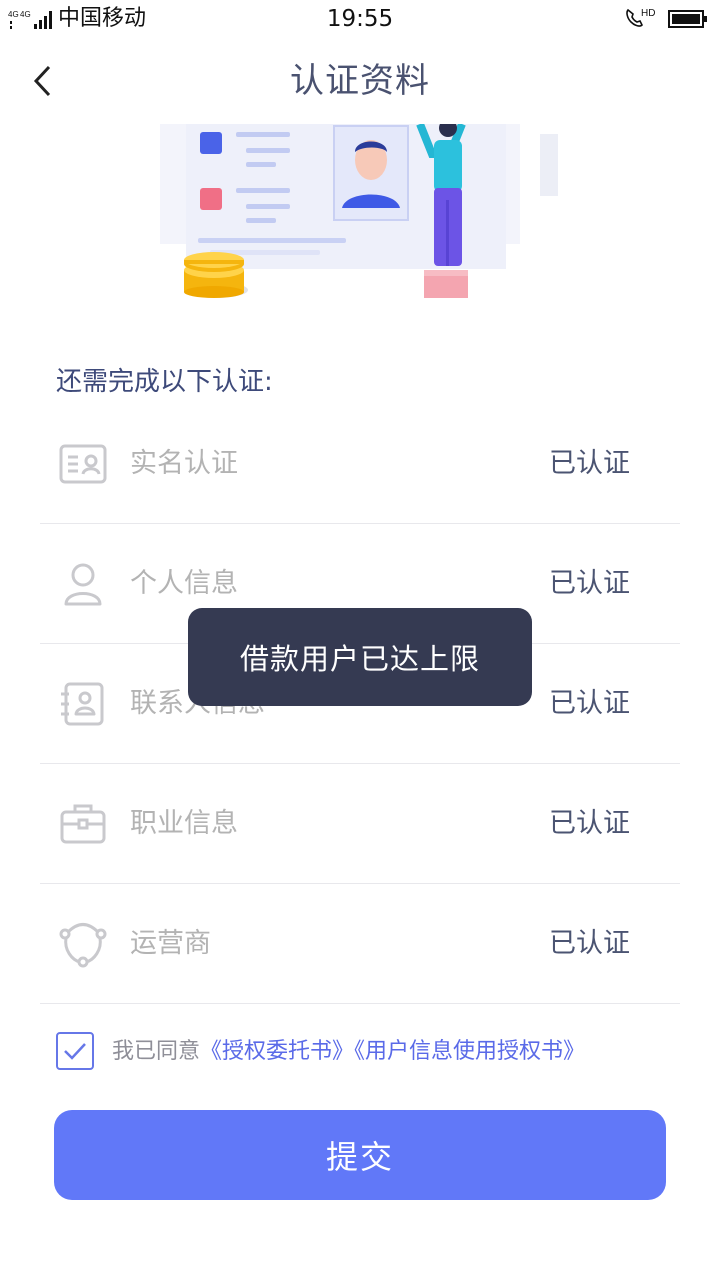  I want to click on section-title: 还需完成以下认证:, so click(164, 382).